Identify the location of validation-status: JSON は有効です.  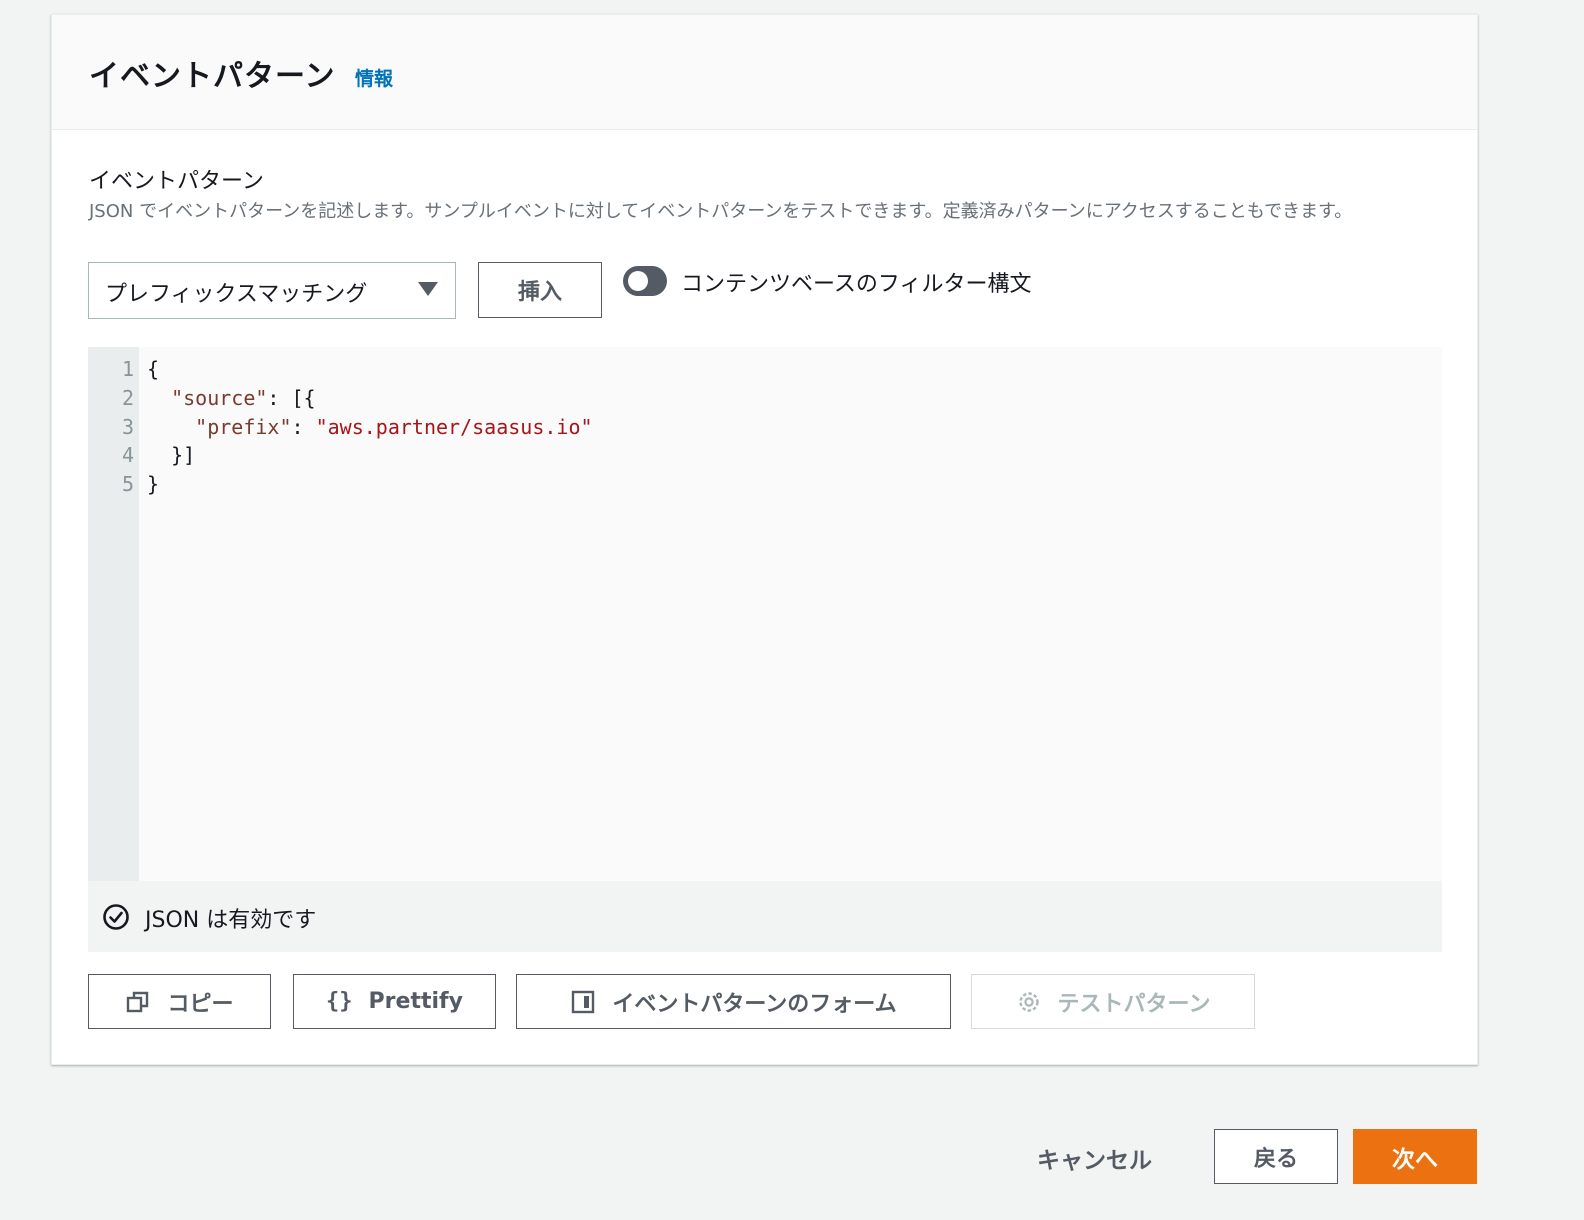
(765, 916).